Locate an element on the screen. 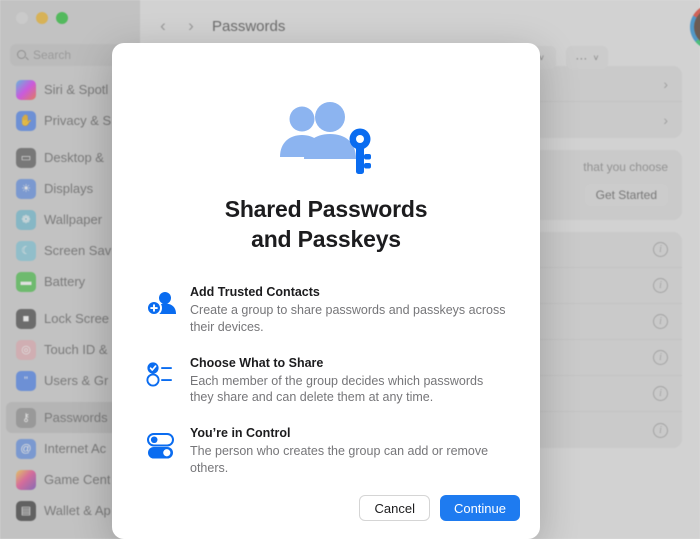 Image resolution: width=700 pixels, height=539 pixels. privacy-icon: ✋ is located at coordinates (26, 120).